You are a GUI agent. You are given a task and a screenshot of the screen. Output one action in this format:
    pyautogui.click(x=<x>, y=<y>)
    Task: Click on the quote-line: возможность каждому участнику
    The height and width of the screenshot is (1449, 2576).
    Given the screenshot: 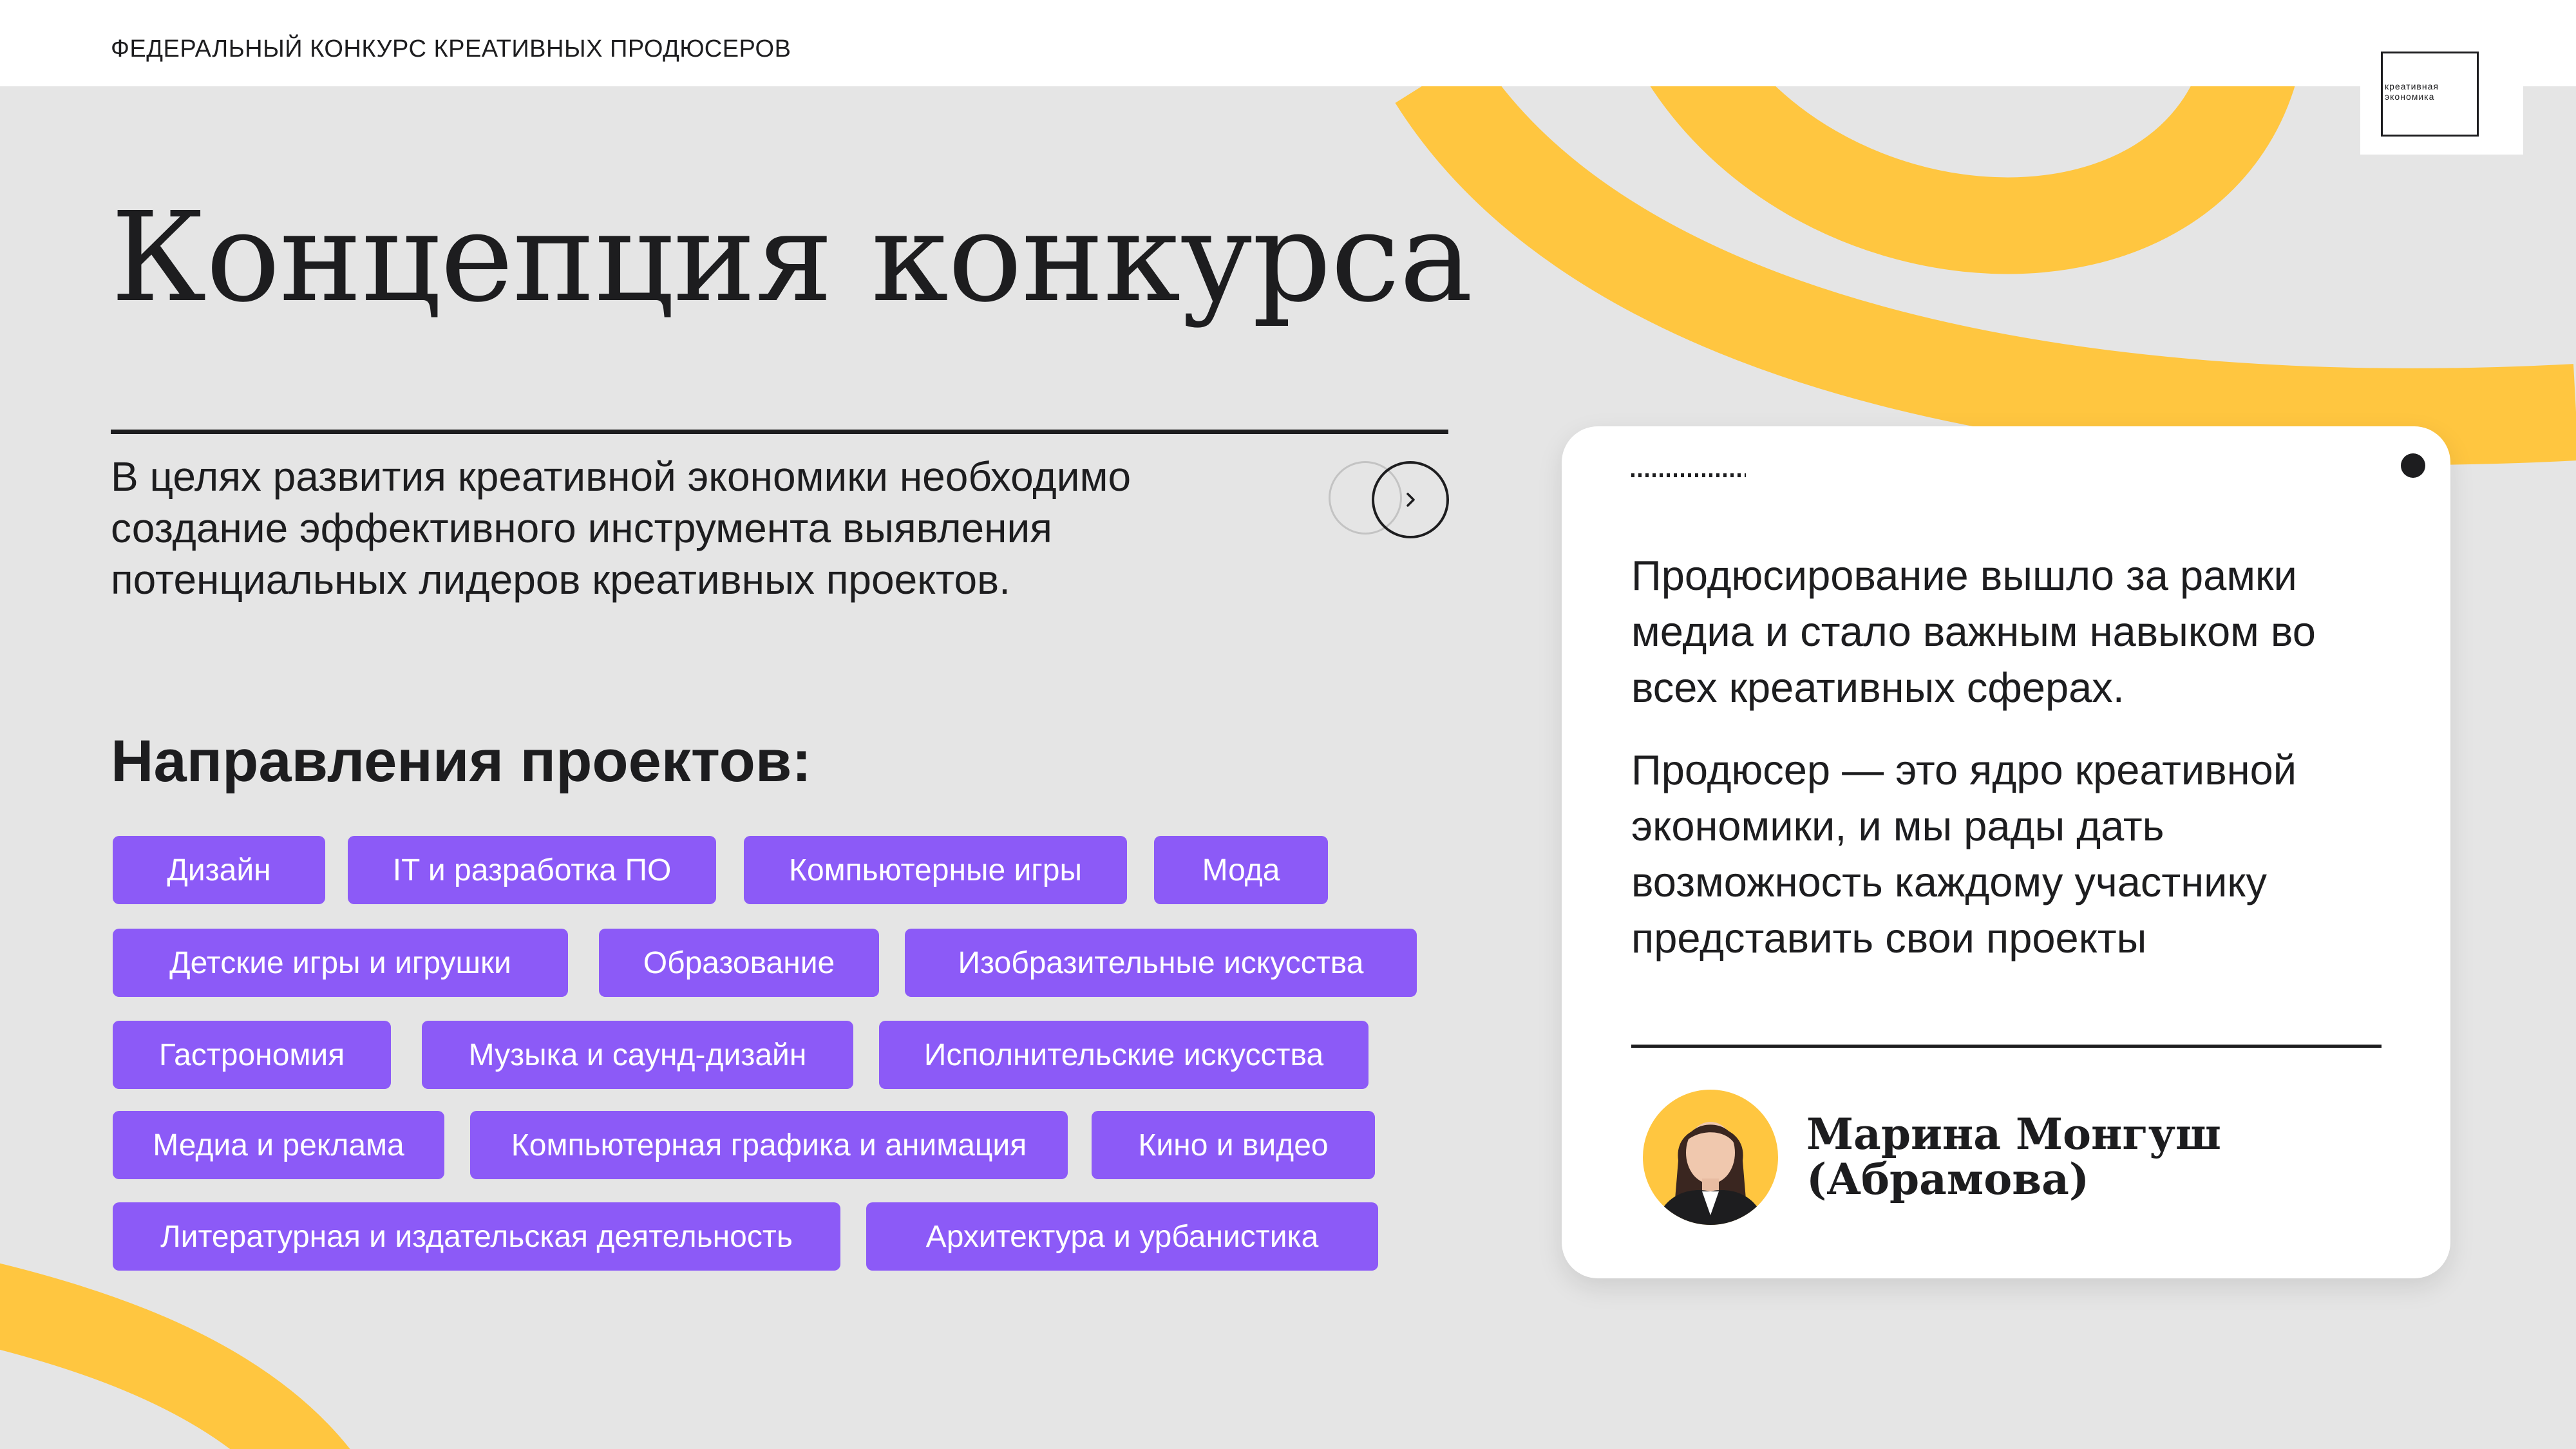 What is the action you would take?
    pyautogui.click(x=1950, y=881)
    